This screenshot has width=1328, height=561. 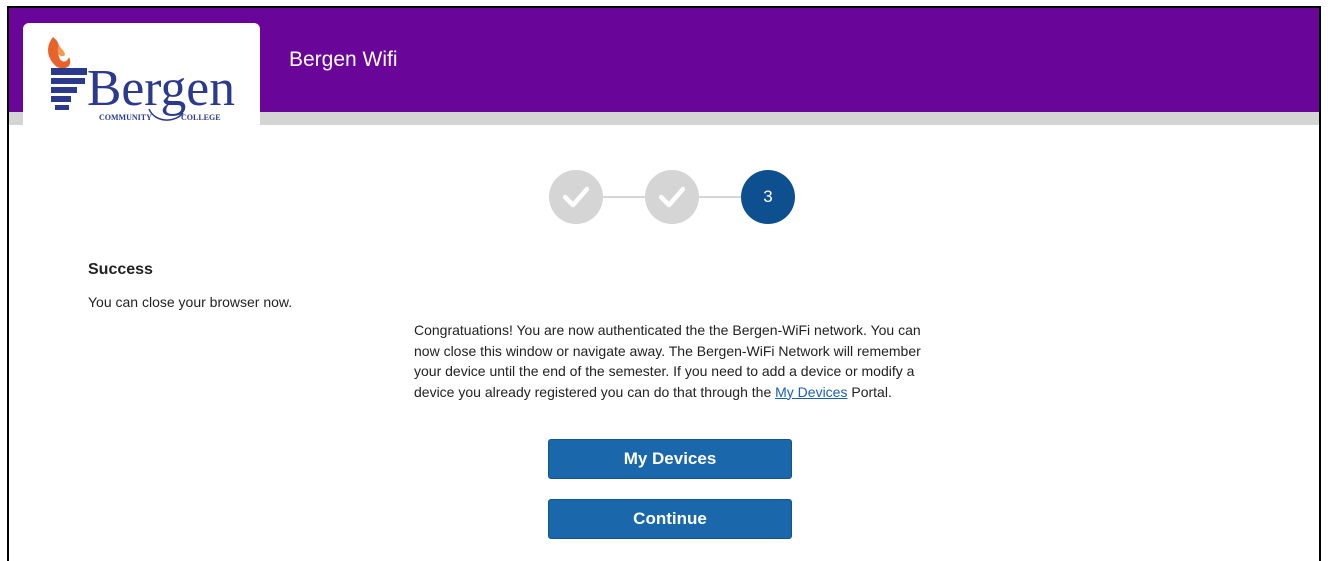 I want to click on logo-tagline-left: COMMUNITY, so click(x=125, y=117).